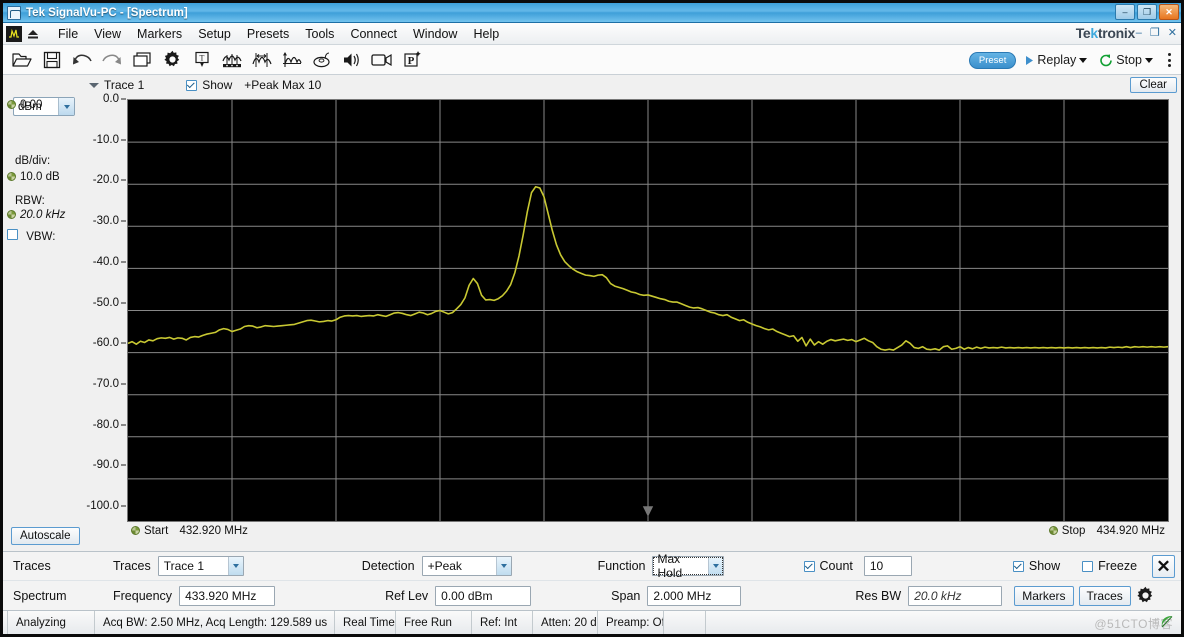 Image resolution: width=1184 pixels, height=637 pixels. Describe the element at coordinates (11, 215) in the screenshot. I see `rbw-knob-icon` at that location.